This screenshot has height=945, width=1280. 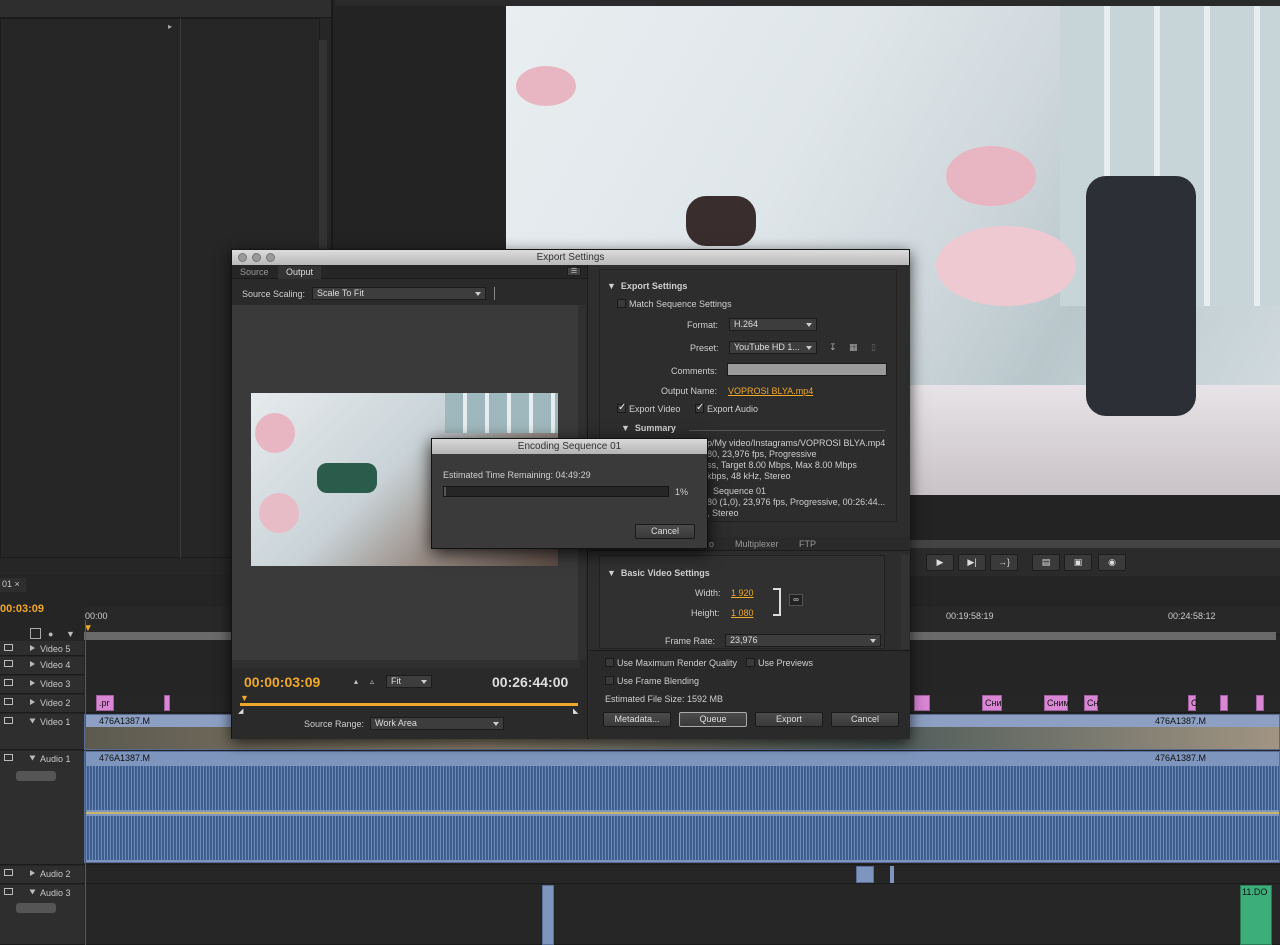 What do you see at coordinates (699, 407) in the screenshot?
I see `export-audio-checkbox` at bounding box center [699, 407].